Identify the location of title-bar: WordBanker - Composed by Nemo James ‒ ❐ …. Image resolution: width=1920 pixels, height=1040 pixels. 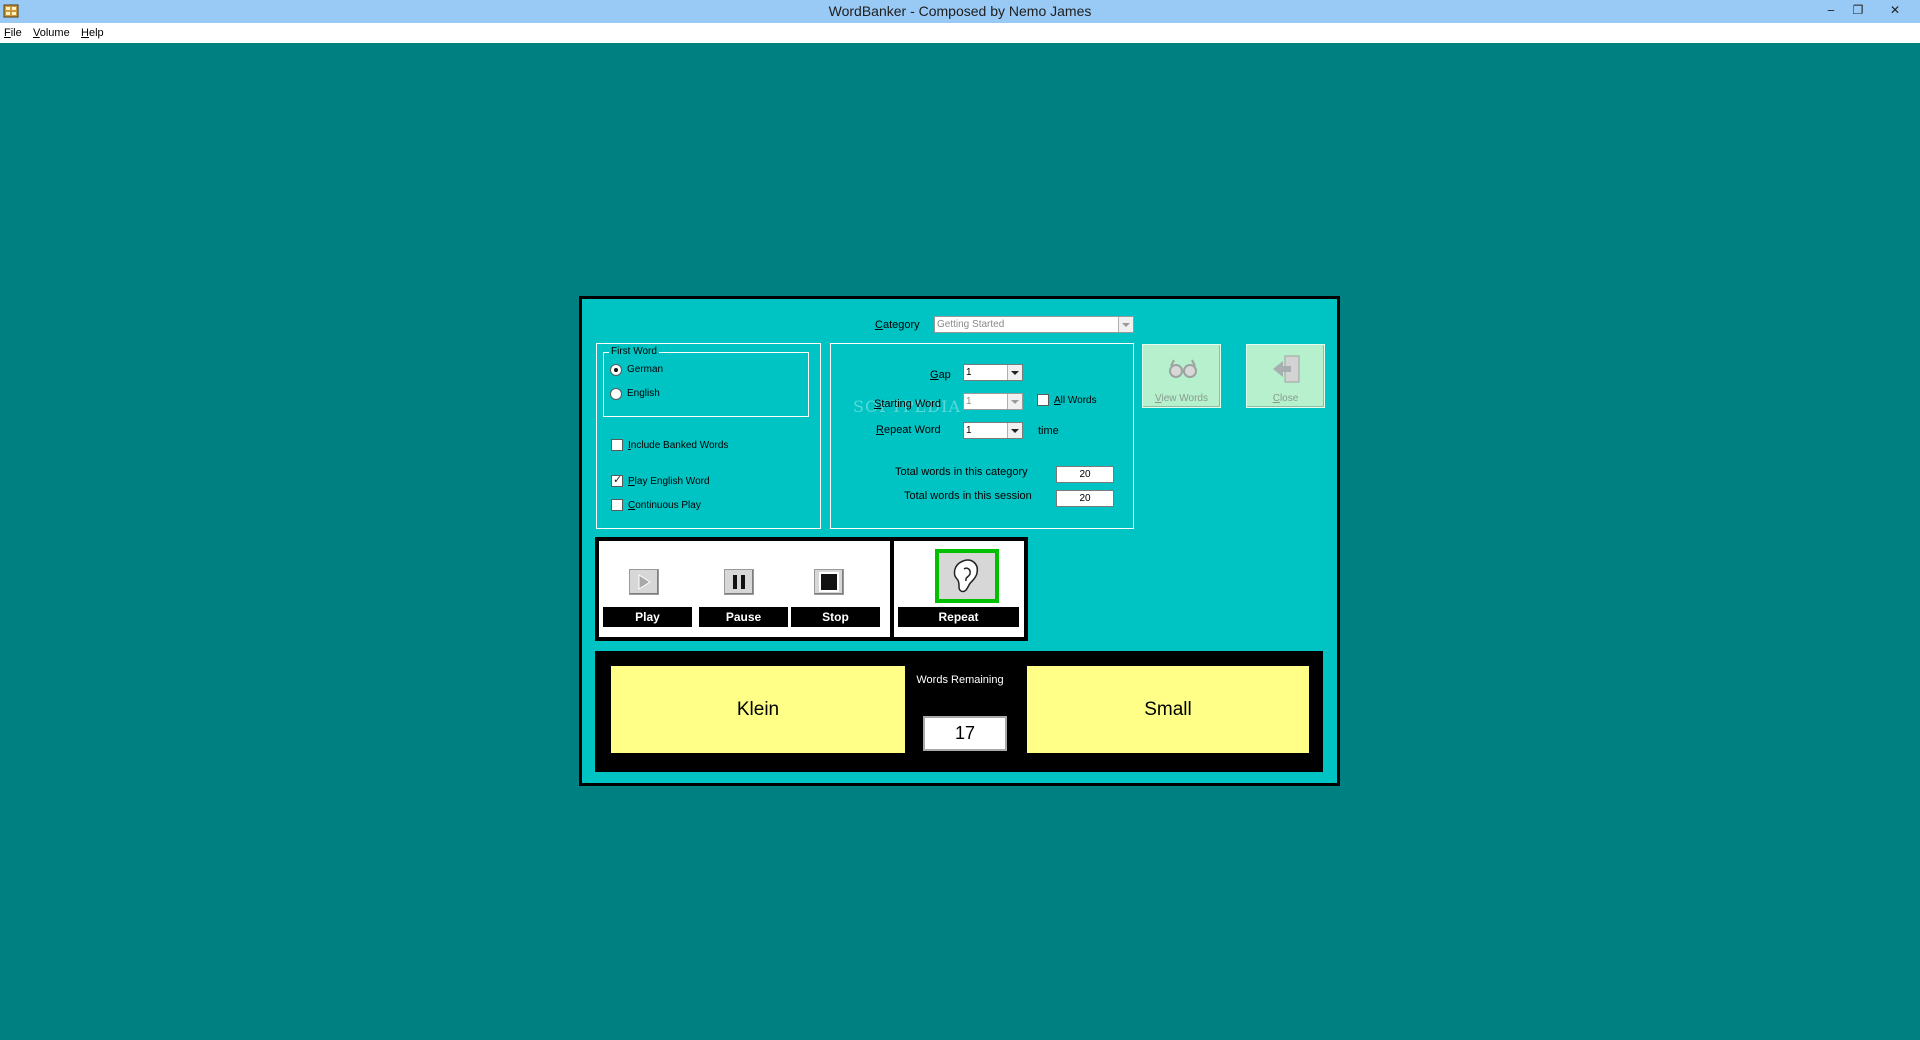
(960, 11).